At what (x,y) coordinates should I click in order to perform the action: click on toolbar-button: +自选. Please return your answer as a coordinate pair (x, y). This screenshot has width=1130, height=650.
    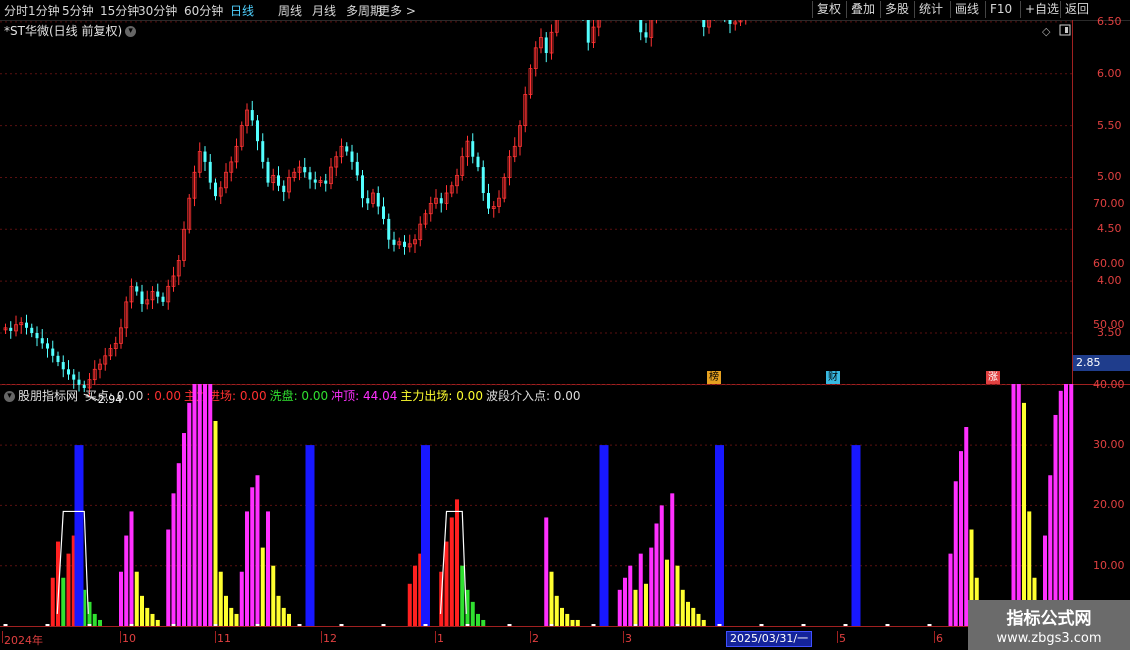
    Looking at the image, I should click on (1041, 9).